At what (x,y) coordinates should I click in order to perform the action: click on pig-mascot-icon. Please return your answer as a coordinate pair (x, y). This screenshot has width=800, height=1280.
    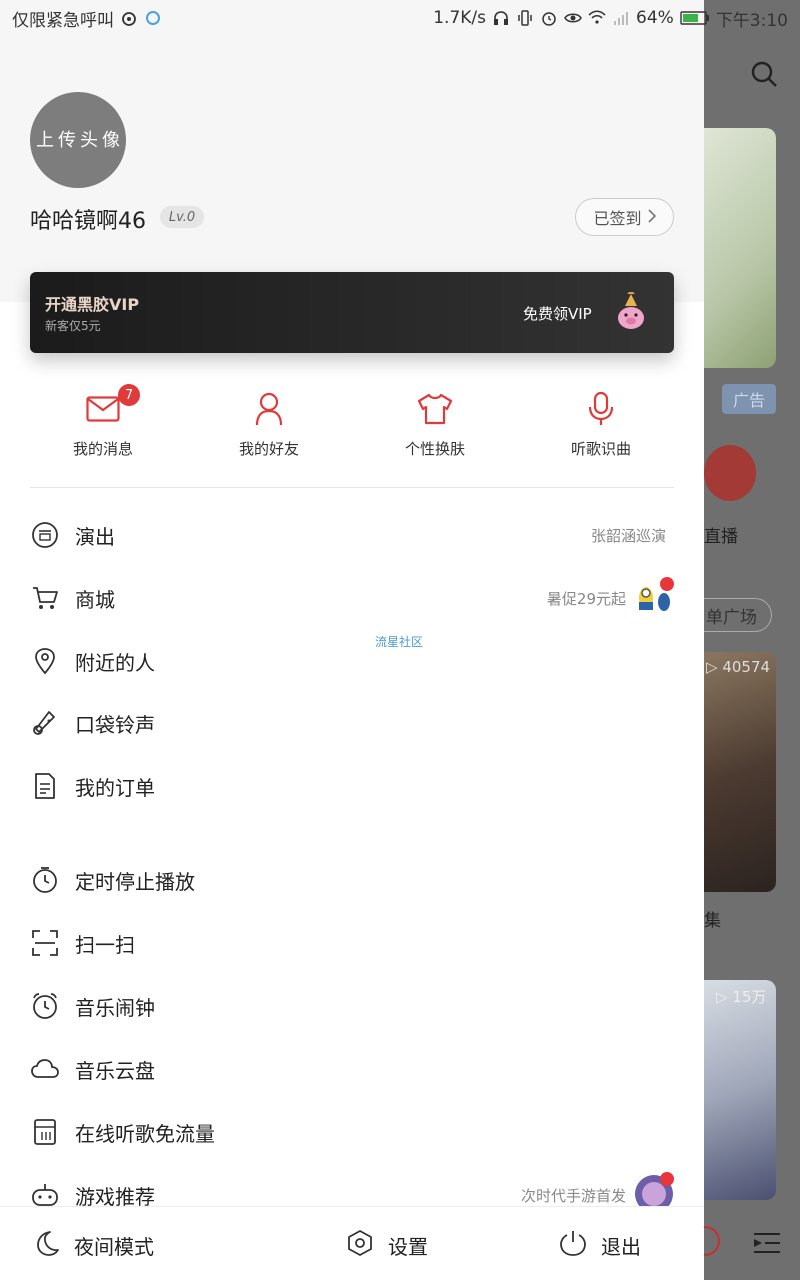
    Looking at the image, I should click on (631, 311).